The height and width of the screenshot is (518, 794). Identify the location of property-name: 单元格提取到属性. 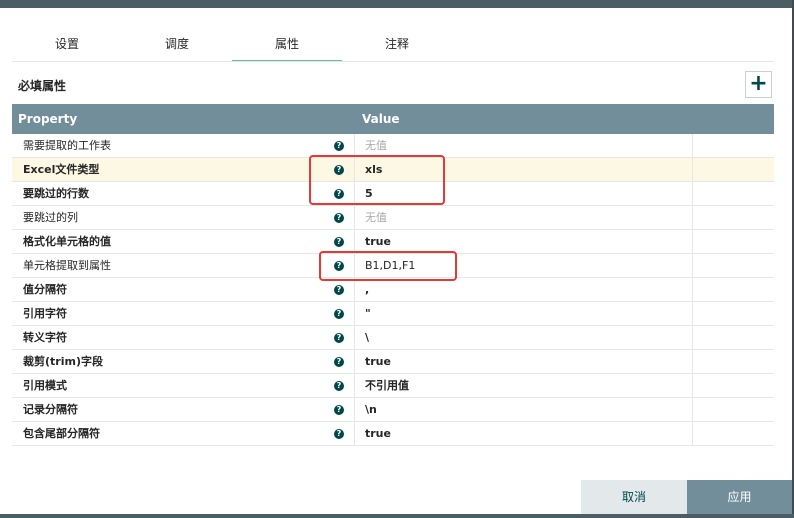
(67, 265).